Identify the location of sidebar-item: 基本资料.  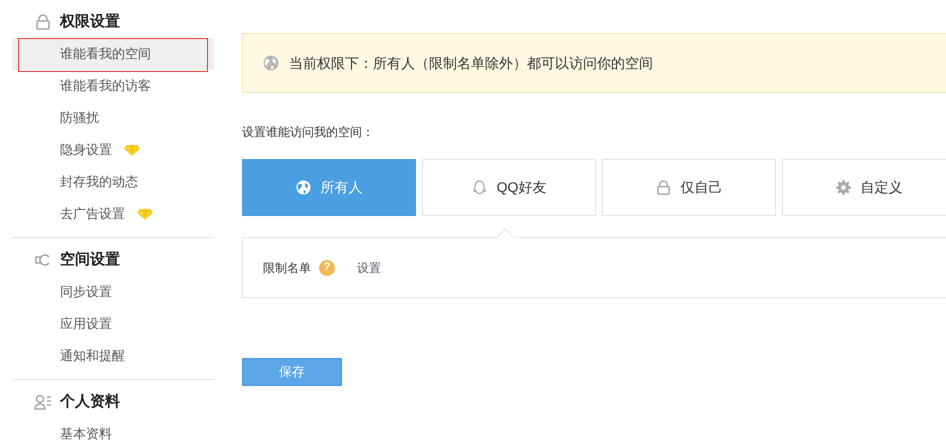
(113, 430).